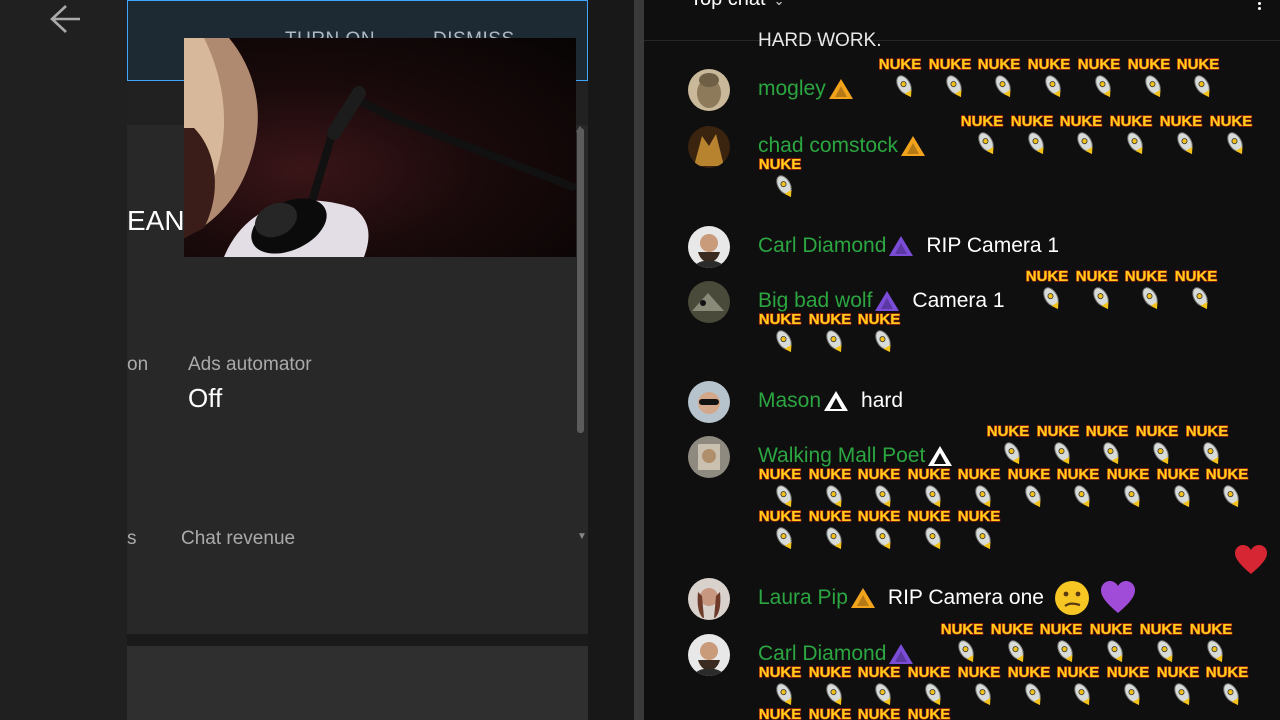 The image size is (1280, 720). What do you see at coordinates (238, 539) in the screenshot?
I see `chat-revenue-label: Chat revenue` at bounding box center [238, 539].